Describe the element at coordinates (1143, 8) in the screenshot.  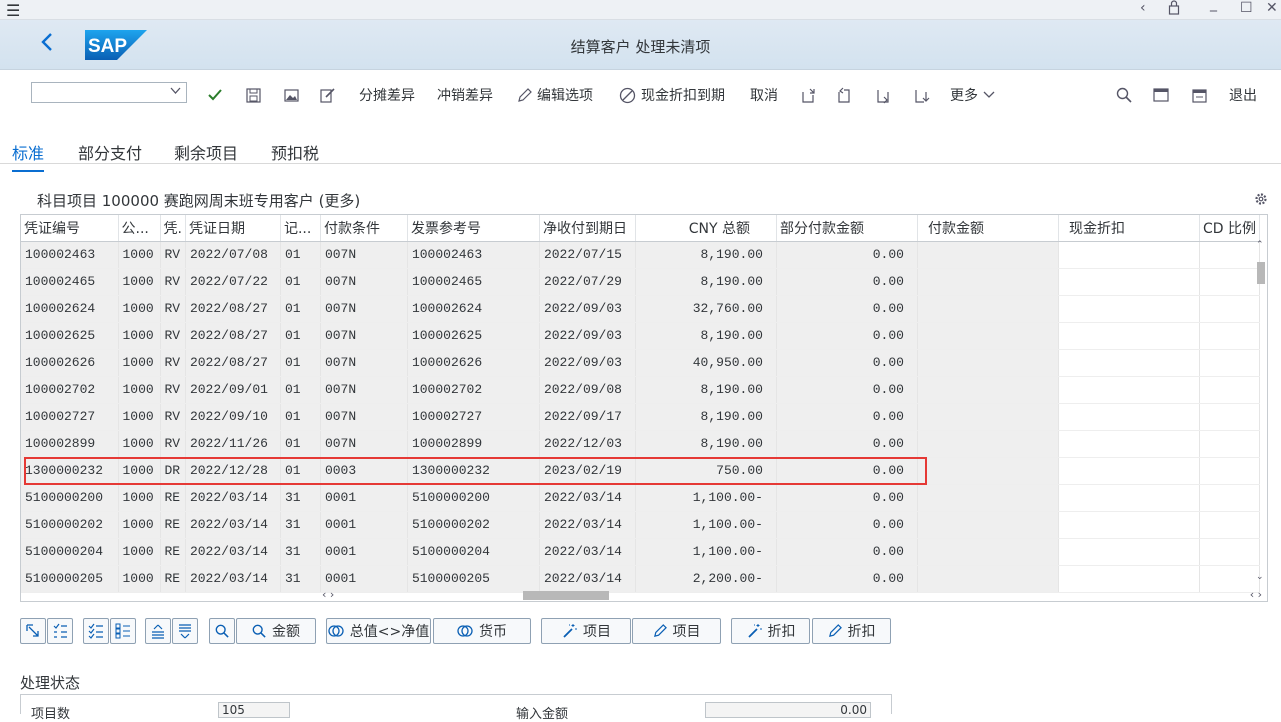
I see `back-small-icon: ‹` at that location.